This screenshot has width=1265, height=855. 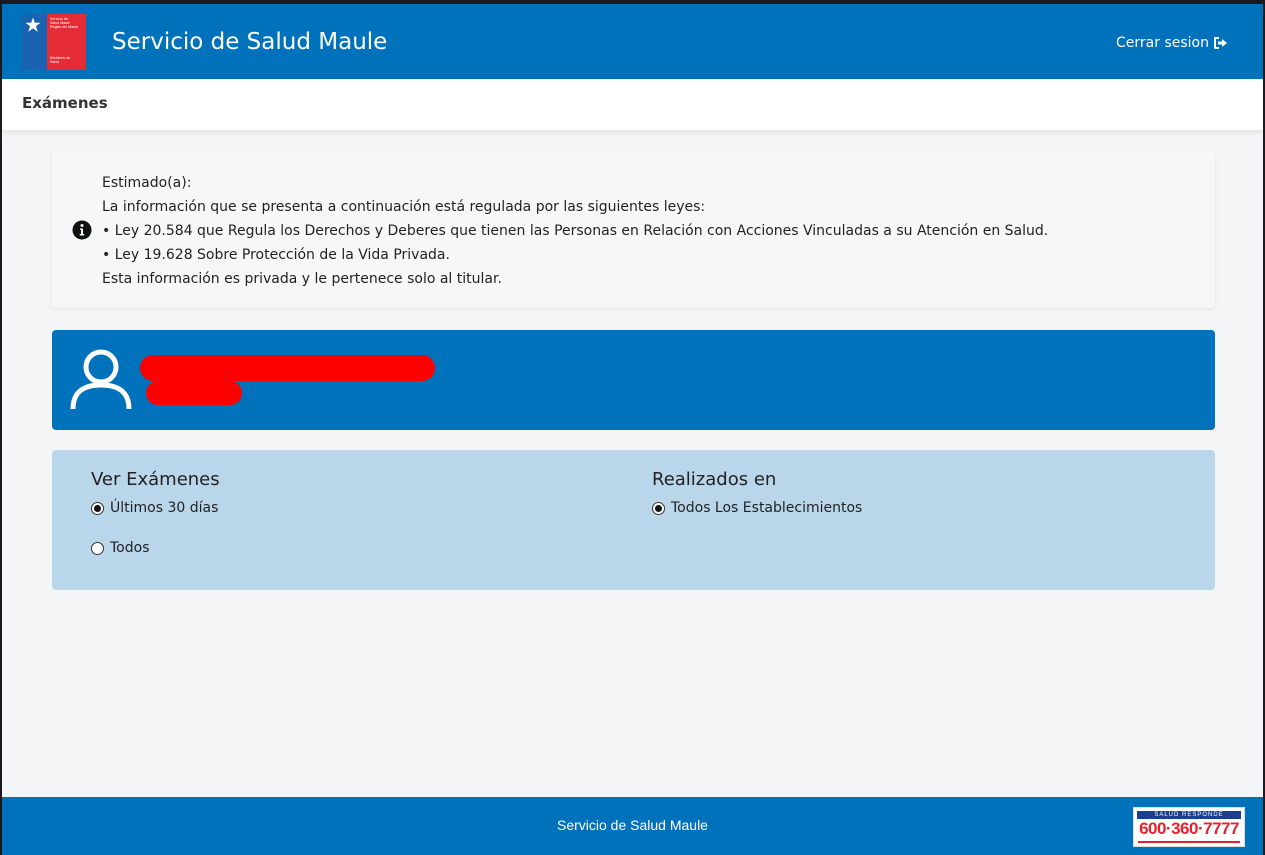 I want to click on footer-text: Servicio de Salud Maule, so click(x=632, y=825).